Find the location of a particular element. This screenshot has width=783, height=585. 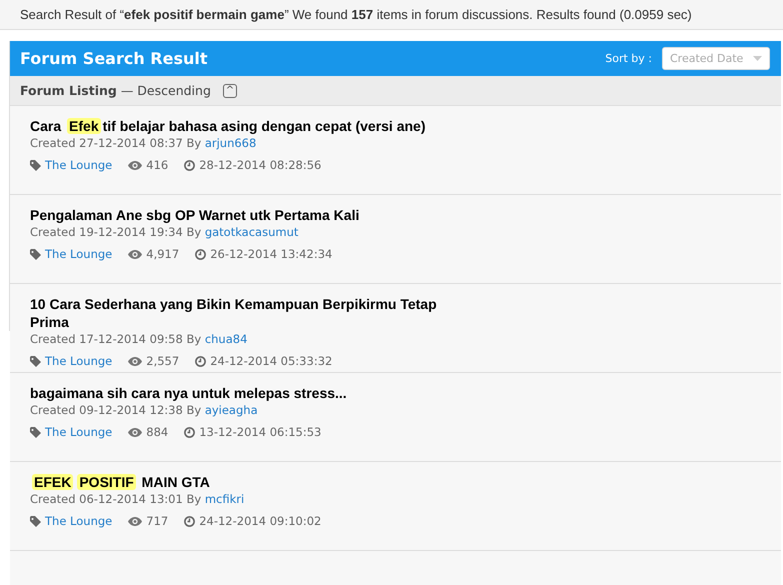

panel-title: Forum Search Result is located at coordinates (114, 58).